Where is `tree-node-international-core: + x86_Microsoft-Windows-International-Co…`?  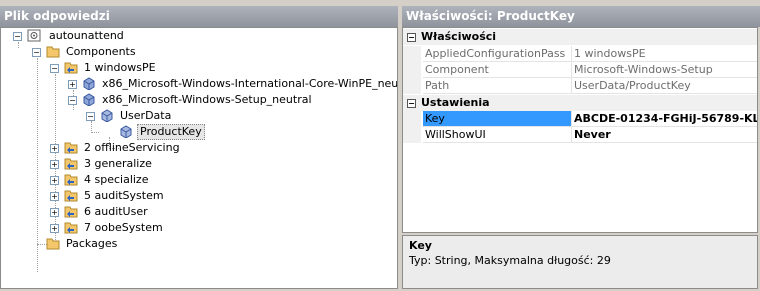
tree-node-international-core: + x86_Microsoft-Windows-International-Co… is located at coordinates (230, 84).